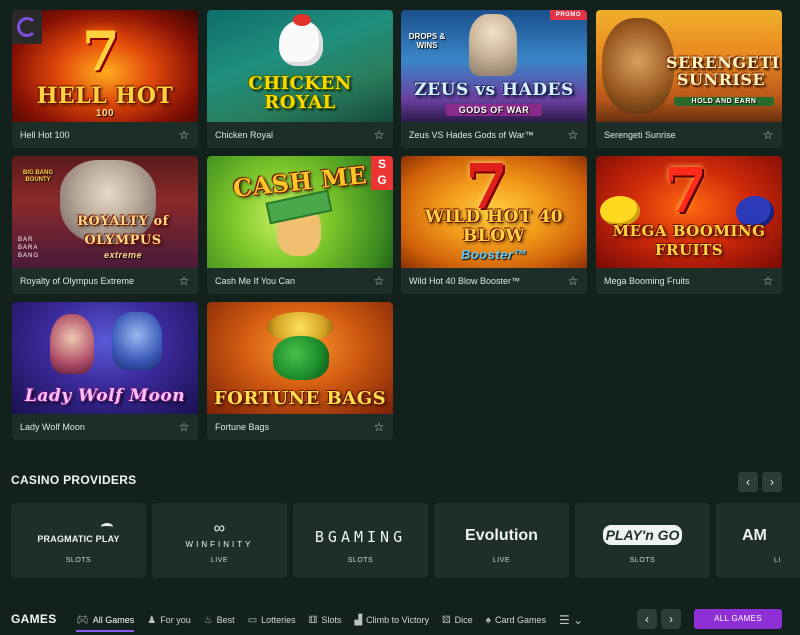 The image size is (800, 635). What do you see at coordinates (313, 620) in the screenshot?
I see `slot-machine-icon: ⚅` at bounding box center [313, 620].